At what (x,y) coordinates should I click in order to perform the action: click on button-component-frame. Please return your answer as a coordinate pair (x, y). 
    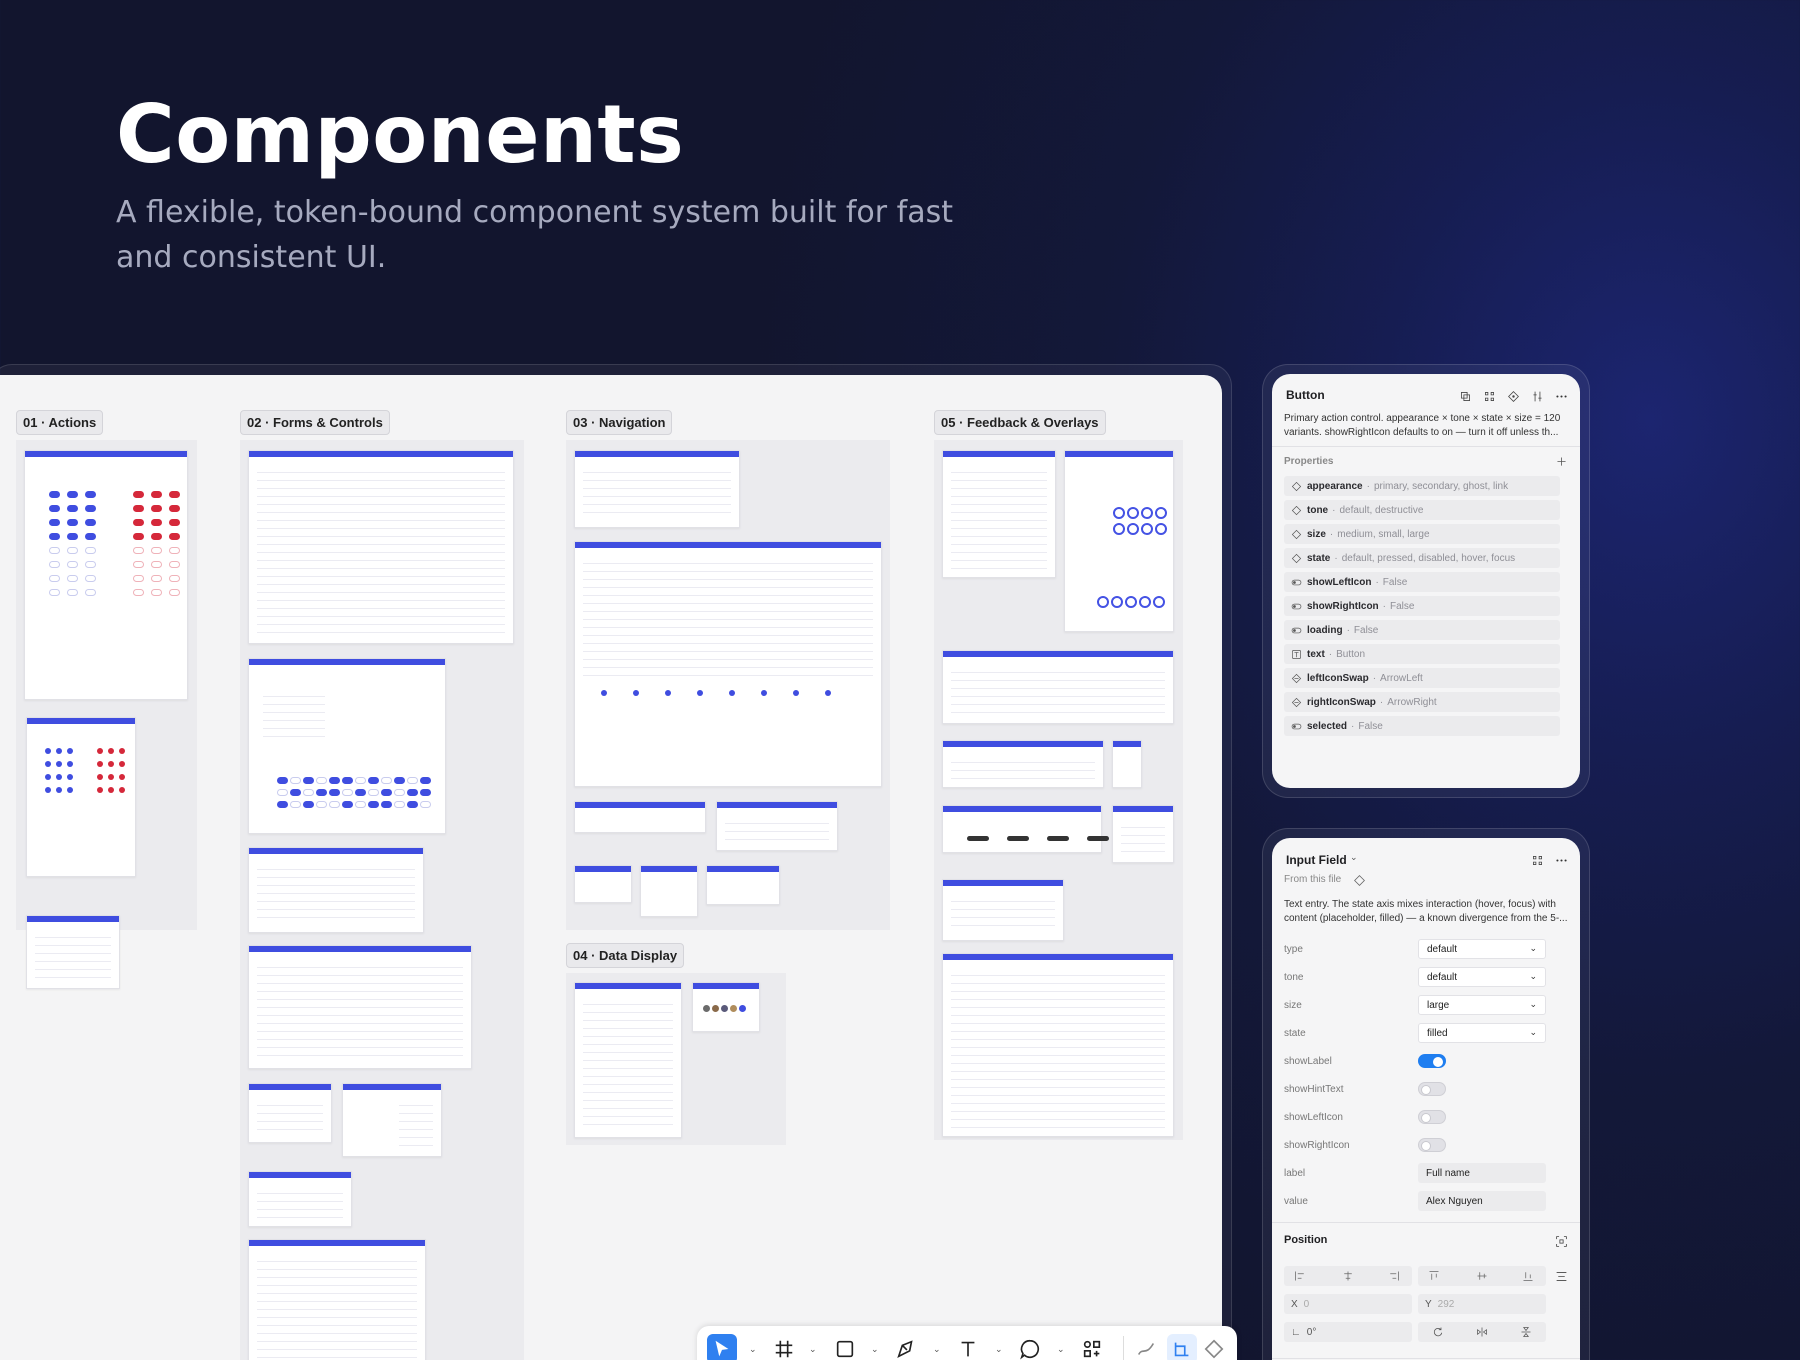
    Looking at the image, I should click on (106, 575).